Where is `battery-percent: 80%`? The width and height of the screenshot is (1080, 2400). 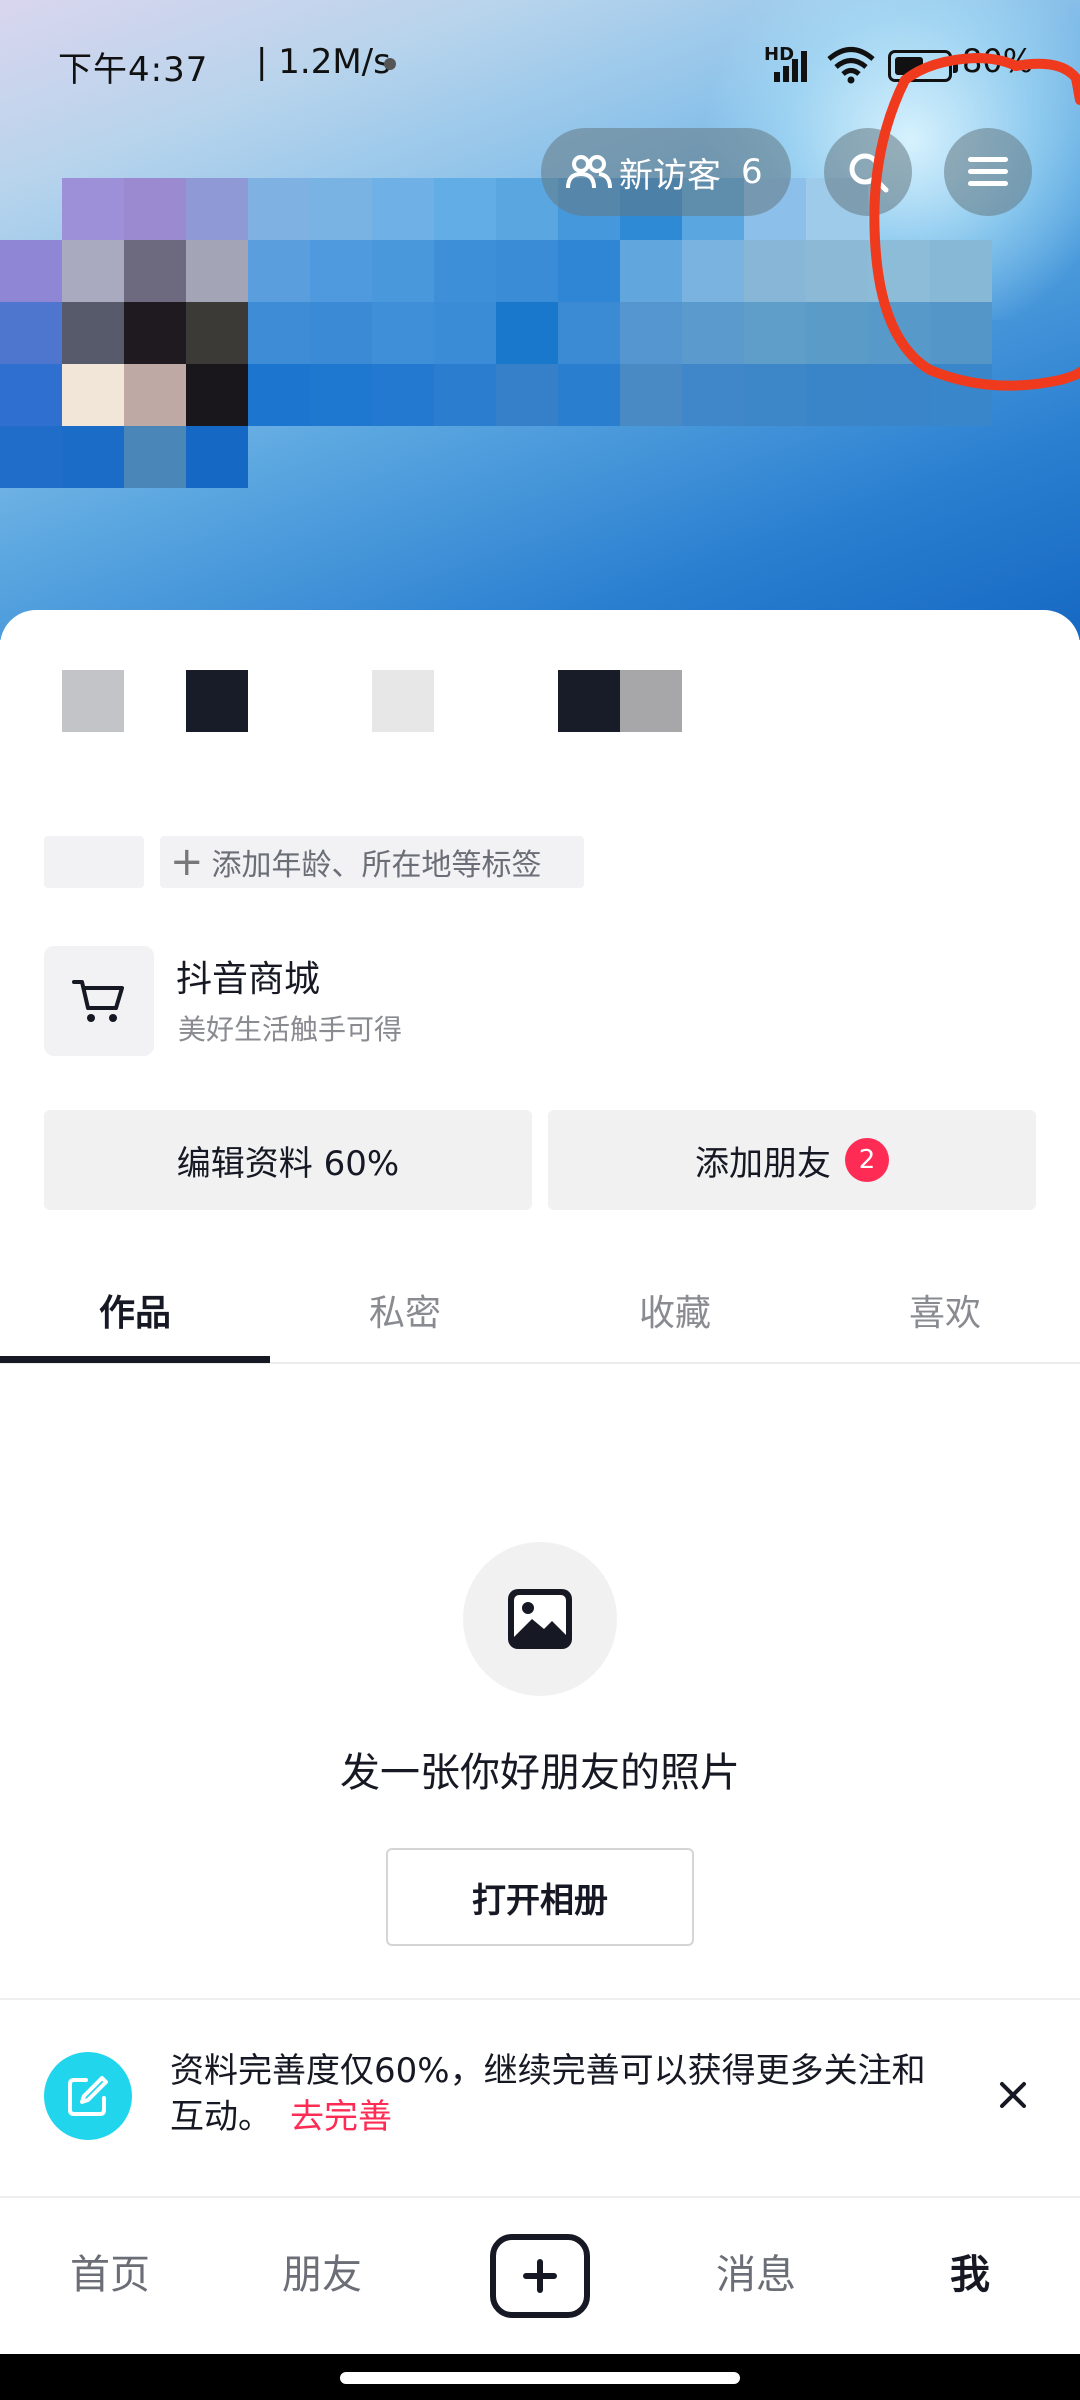 battery-percent: 80% is located at coordinates (998, 61).